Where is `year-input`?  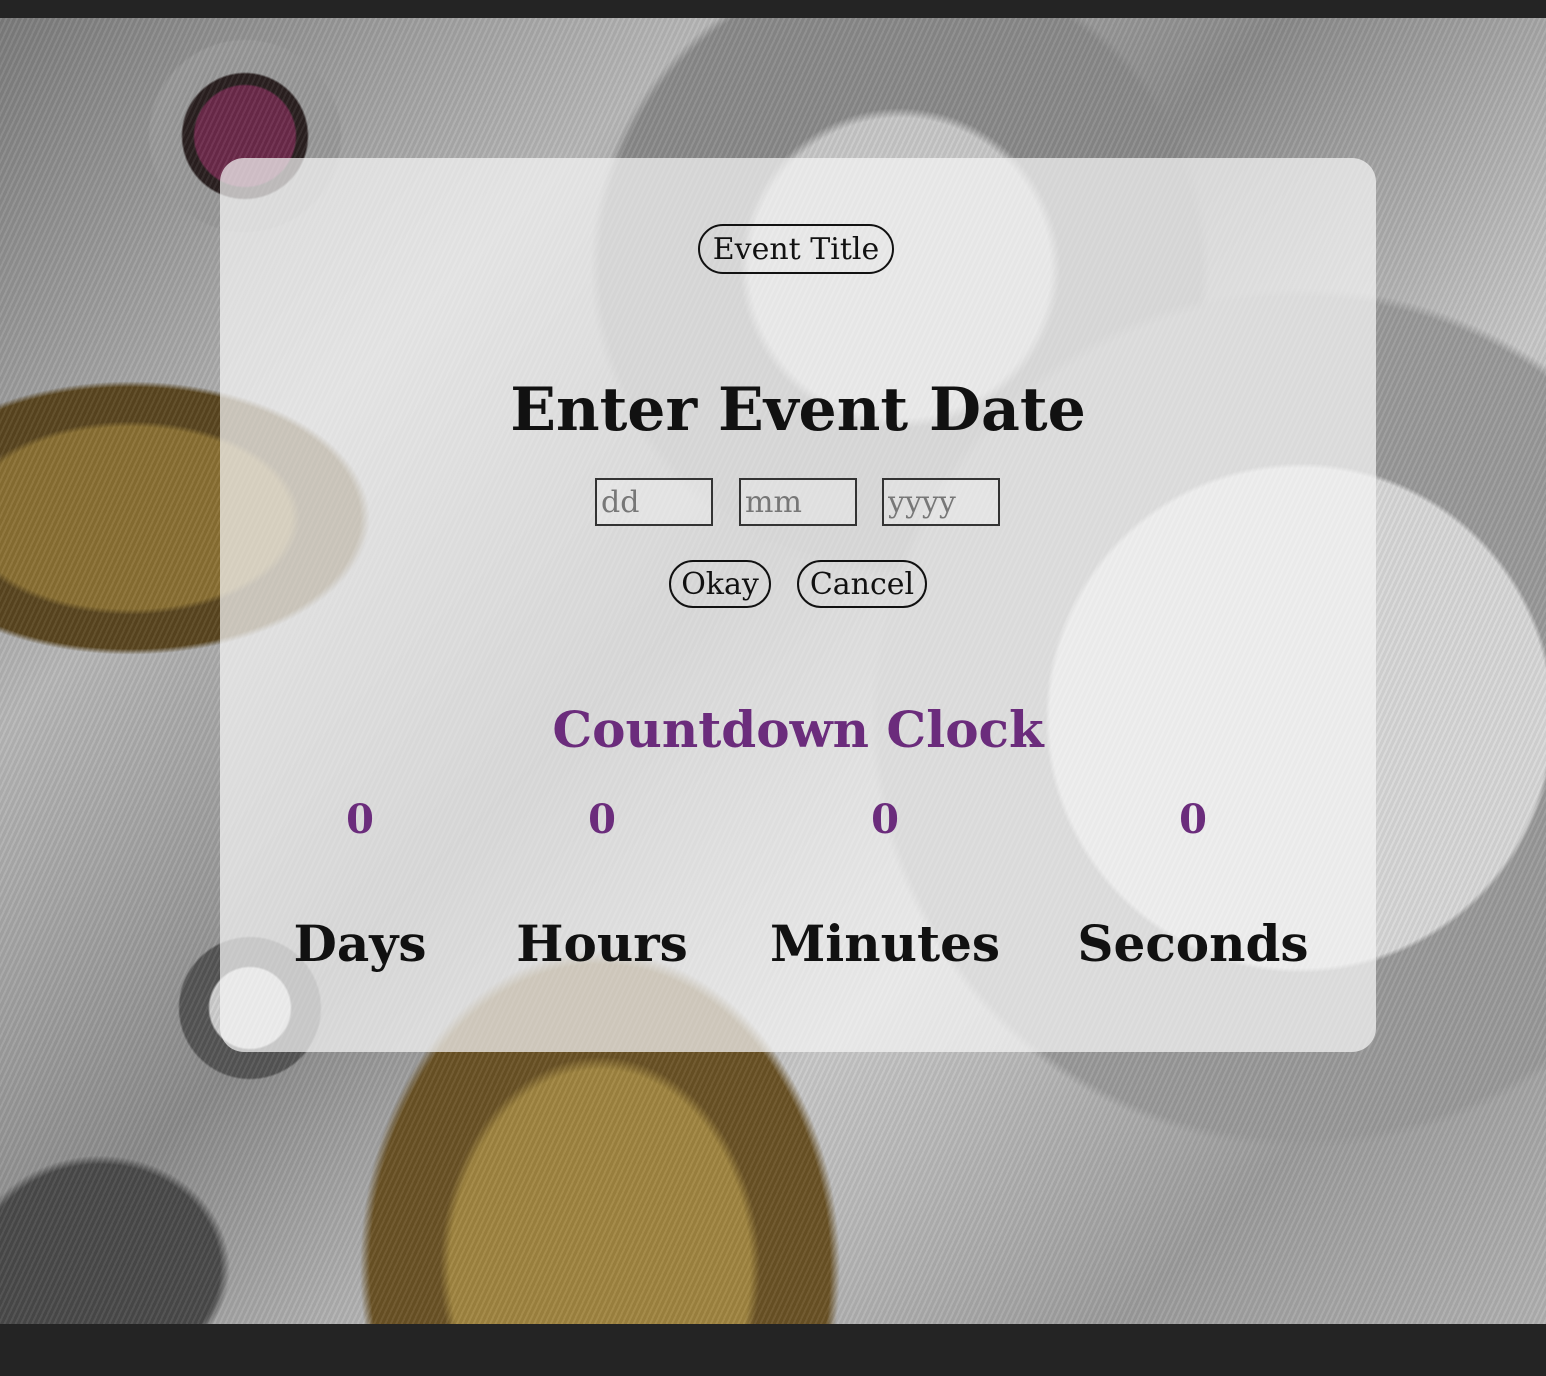 year-input is located at coordinates (941, 502).